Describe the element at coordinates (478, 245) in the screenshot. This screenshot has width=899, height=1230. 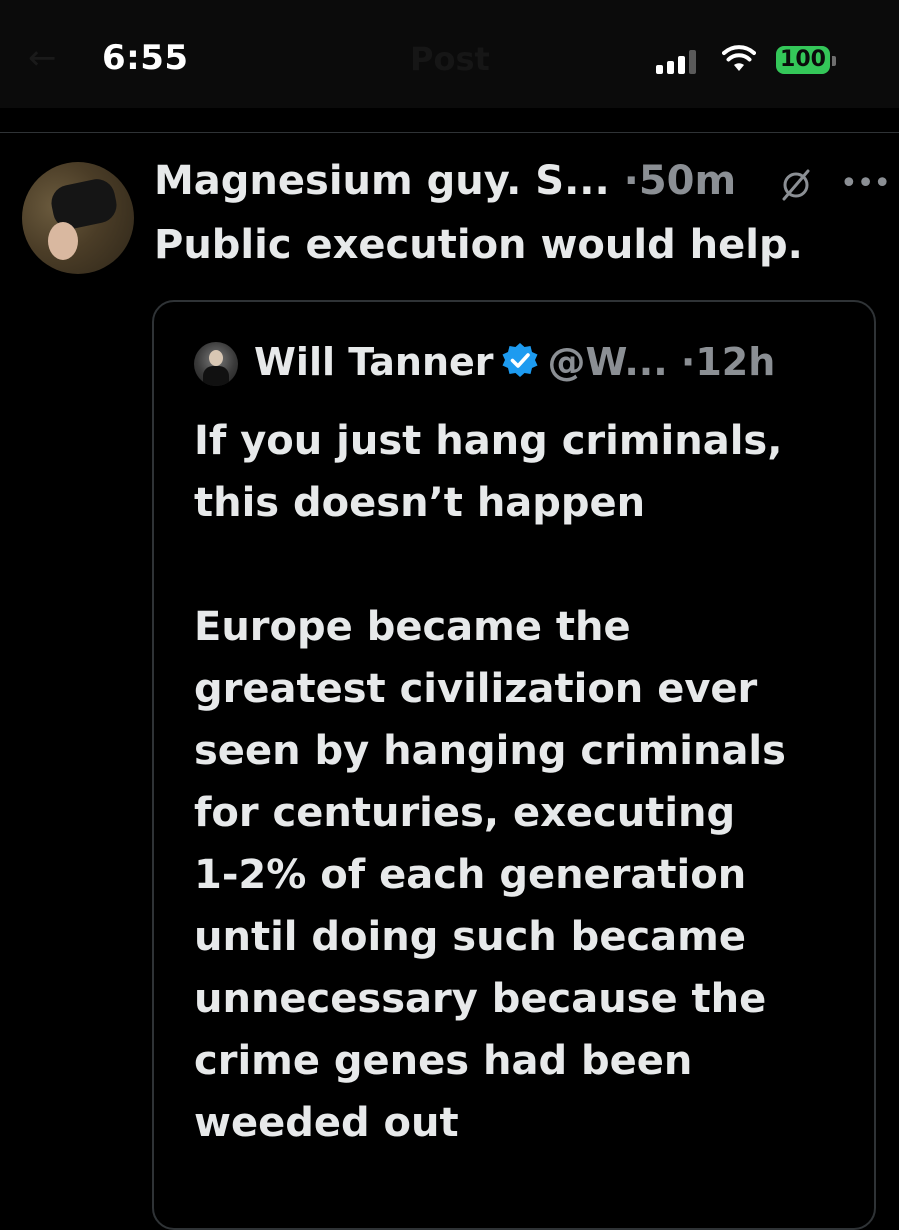
I see `post-body-text: Public execution would help.` at that location.